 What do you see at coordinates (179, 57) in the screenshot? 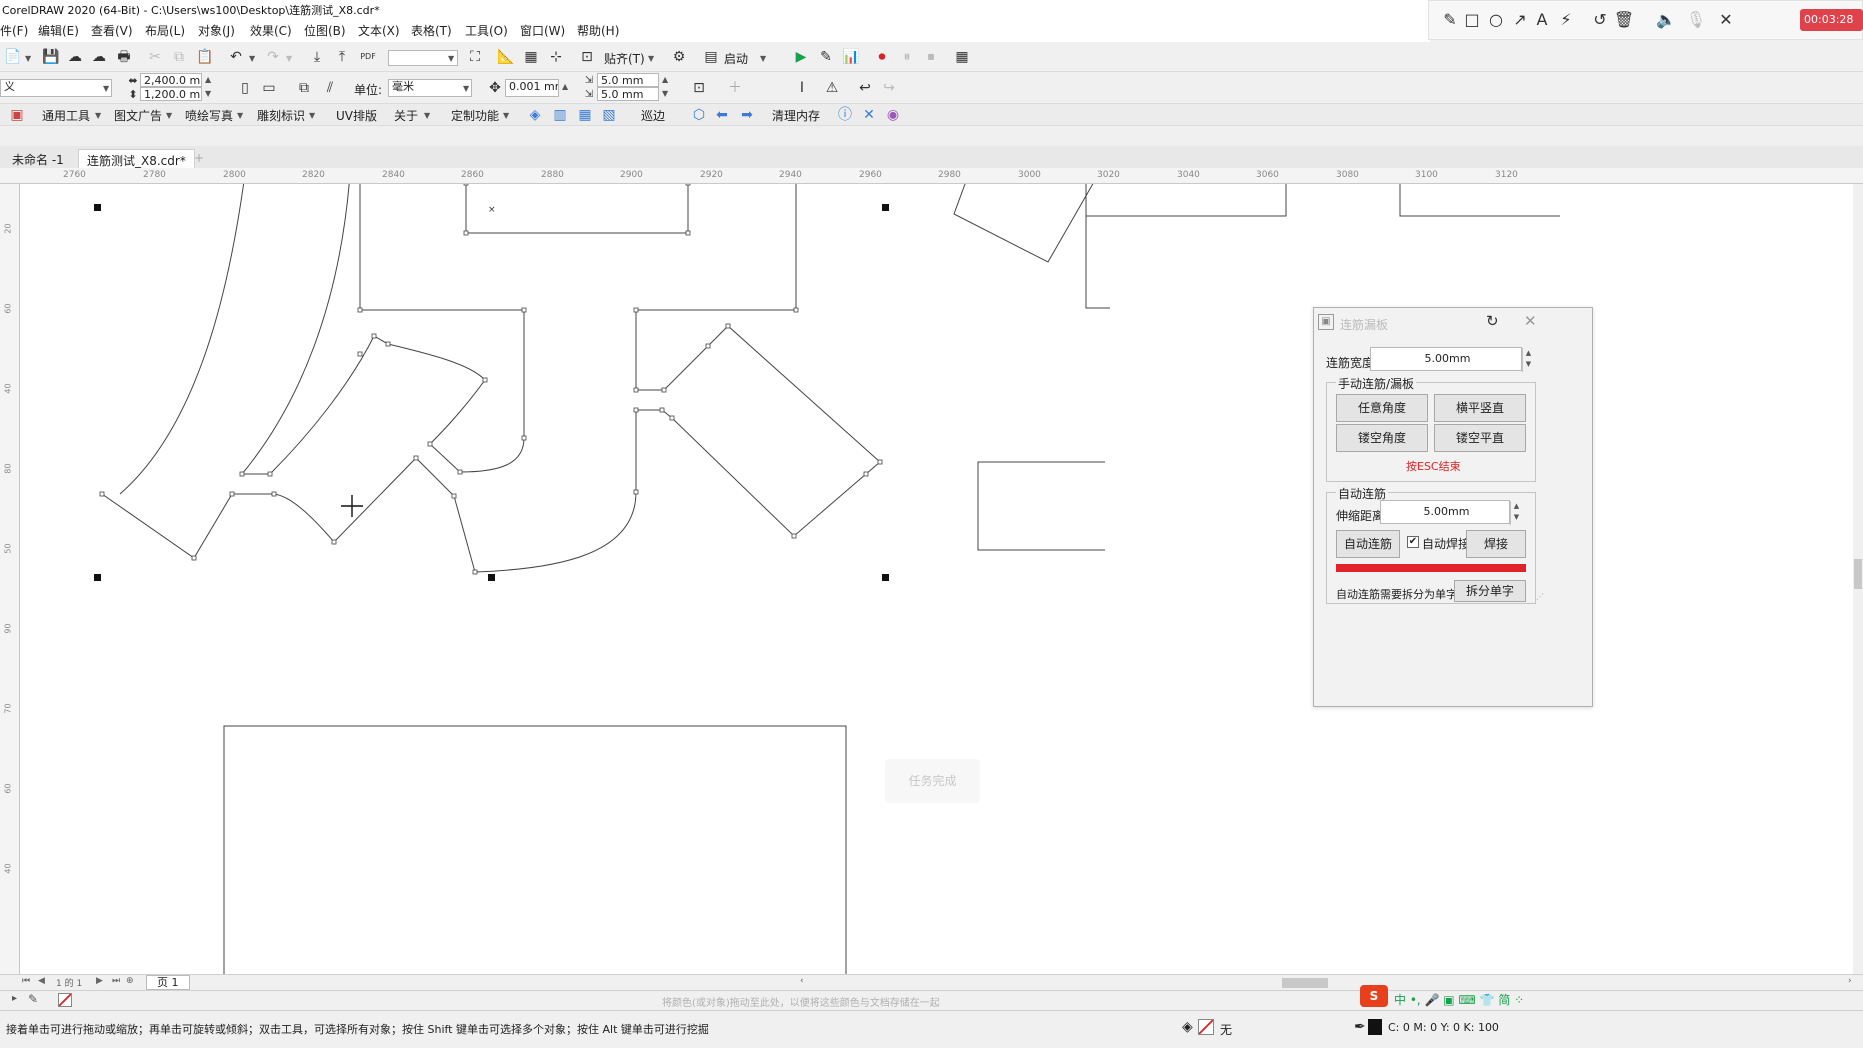
I see `copy-icon: ⧉` at bounding box center [179, 57].